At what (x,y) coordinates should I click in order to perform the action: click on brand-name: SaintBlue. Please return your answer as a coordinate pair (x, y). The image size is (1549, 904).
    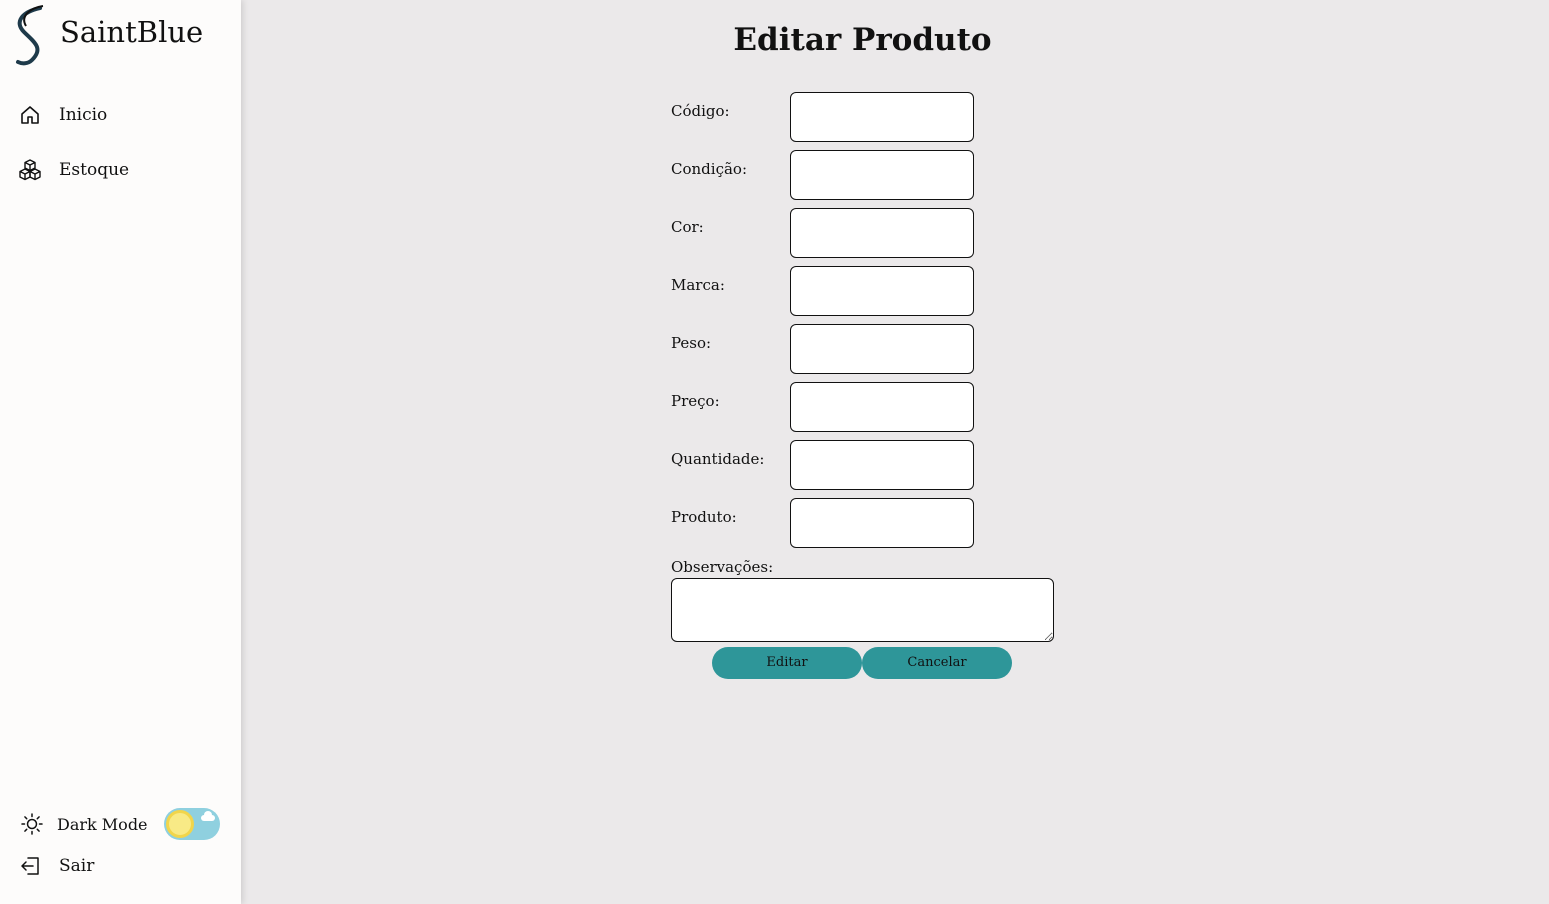
    Looking at the image, I should click on (132, 32).